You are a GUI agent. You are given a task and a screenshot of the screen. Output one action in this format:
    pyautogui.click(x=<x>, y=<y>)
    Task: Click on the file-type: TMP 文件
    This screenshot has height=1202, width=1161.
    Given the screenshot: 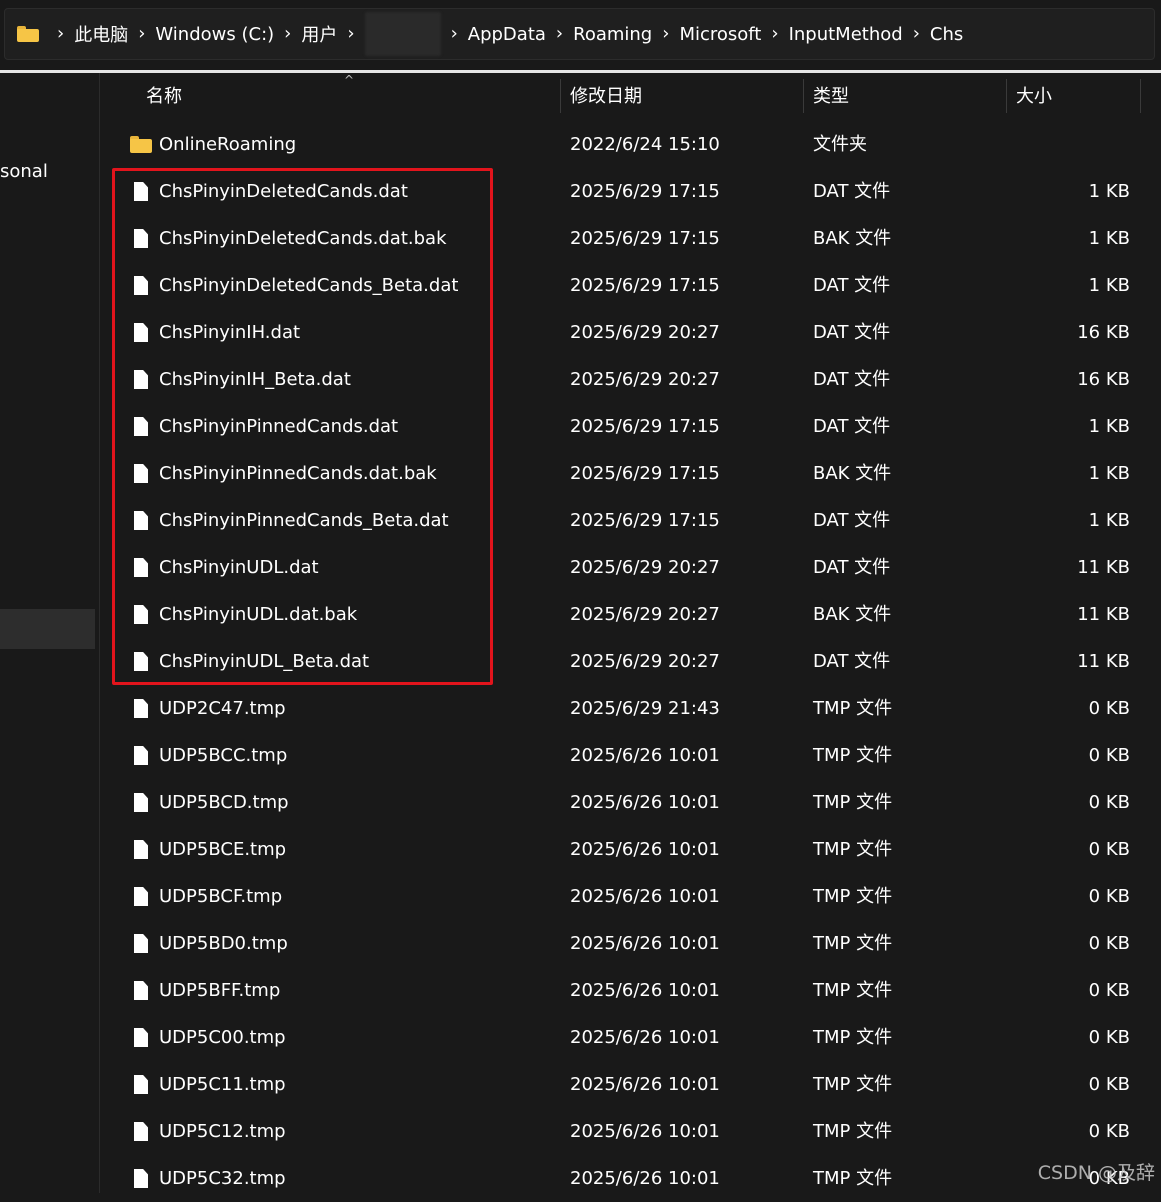 What is the action you would take?
    pyautogui.click(x=853, y=849)
    